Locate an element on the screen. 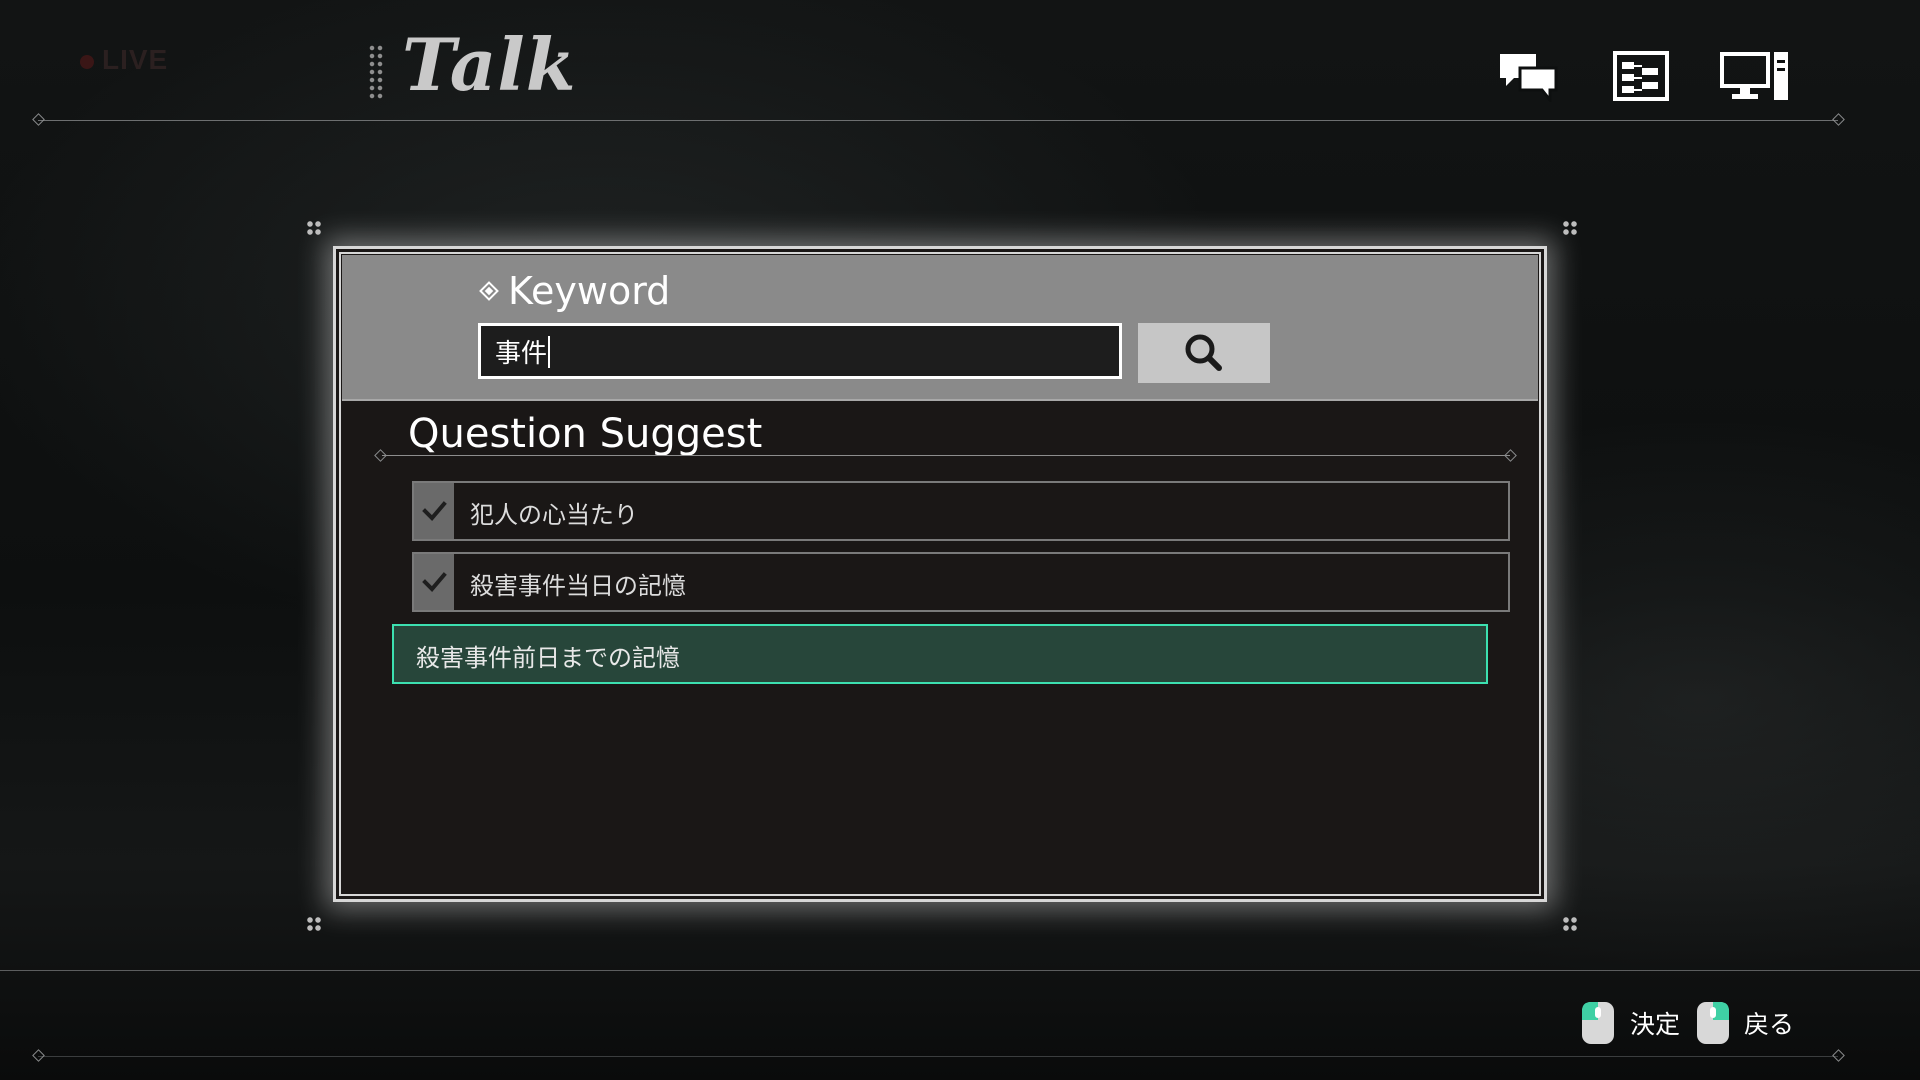 The width and height of the screenshot is (1920, 1080). section-diamond is located at coordinates (1510, 455).